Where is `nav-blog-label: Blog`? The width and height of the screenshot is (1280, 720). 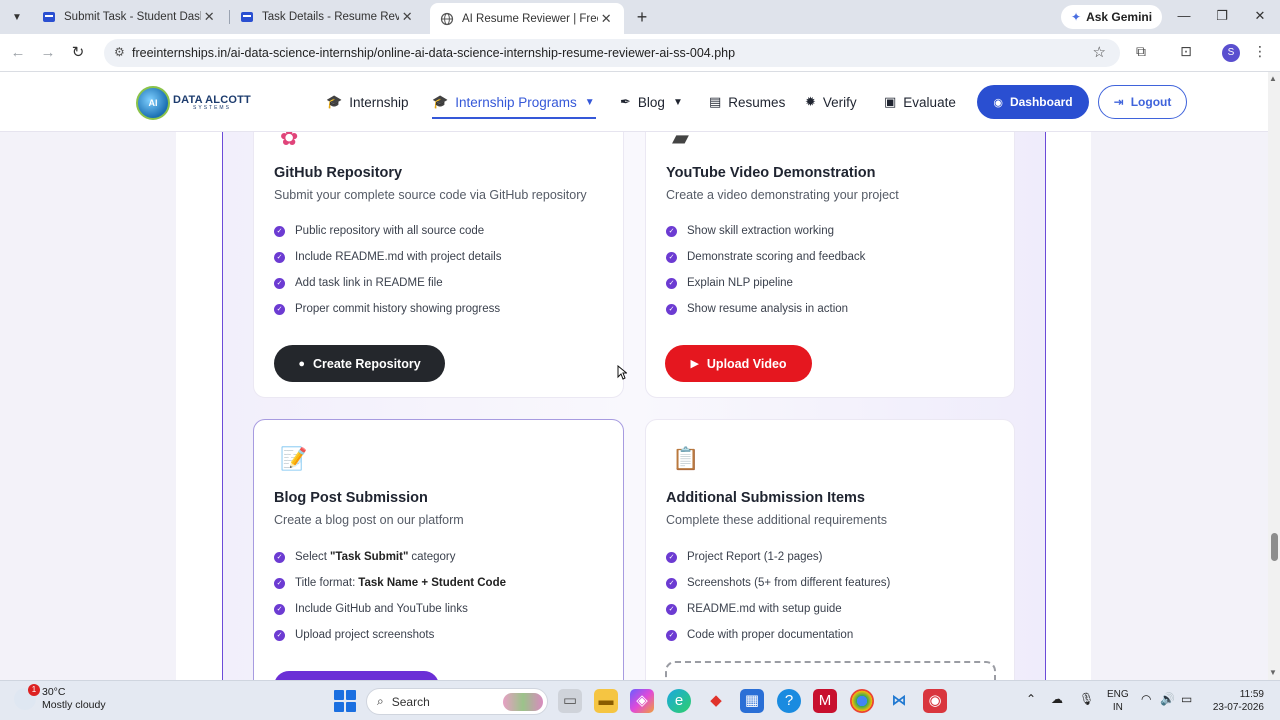
nav-blog-label: Blog is located at coordinates (651, 102).